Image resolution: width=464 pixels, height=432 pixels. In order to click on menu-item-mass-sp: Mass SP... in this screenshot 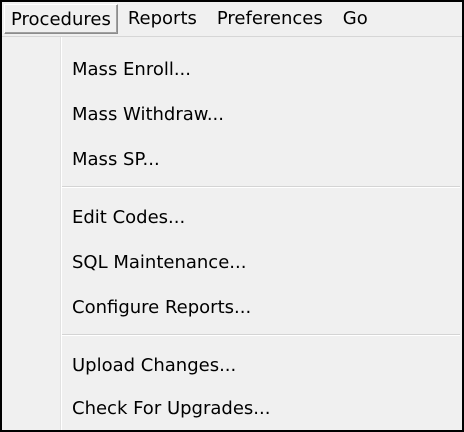, I will do `click(116, 160)`.